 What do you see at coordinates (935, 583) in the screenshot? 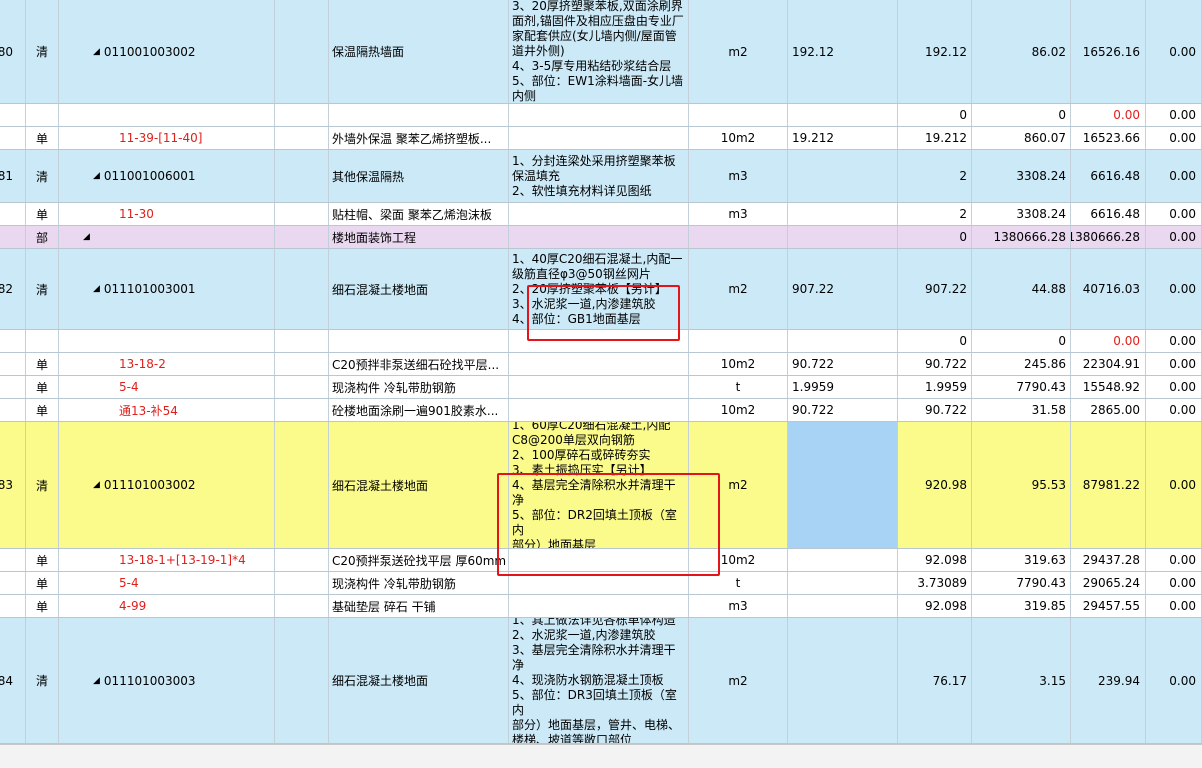
I see `quantity: 3.73089` at bounding box center [935, 583].